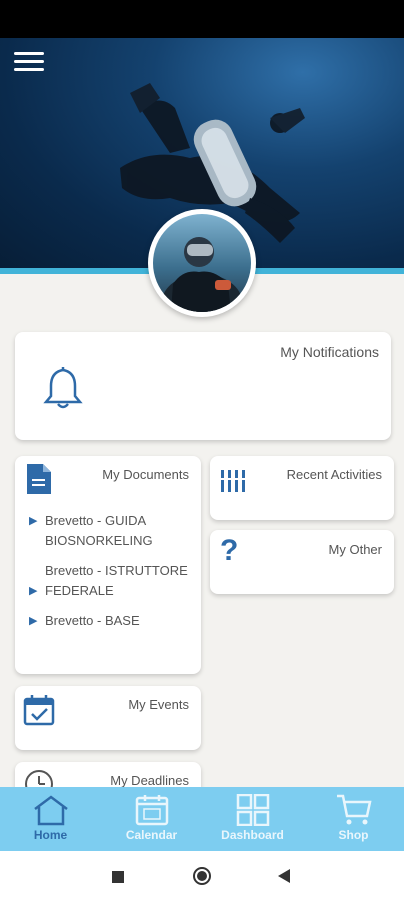 The width and height of the screenshot is (404, 900). What do you see at coordinates (229, 550) in the screenshot?
I see `question-icon: ?` at bounding box center [229, 550].